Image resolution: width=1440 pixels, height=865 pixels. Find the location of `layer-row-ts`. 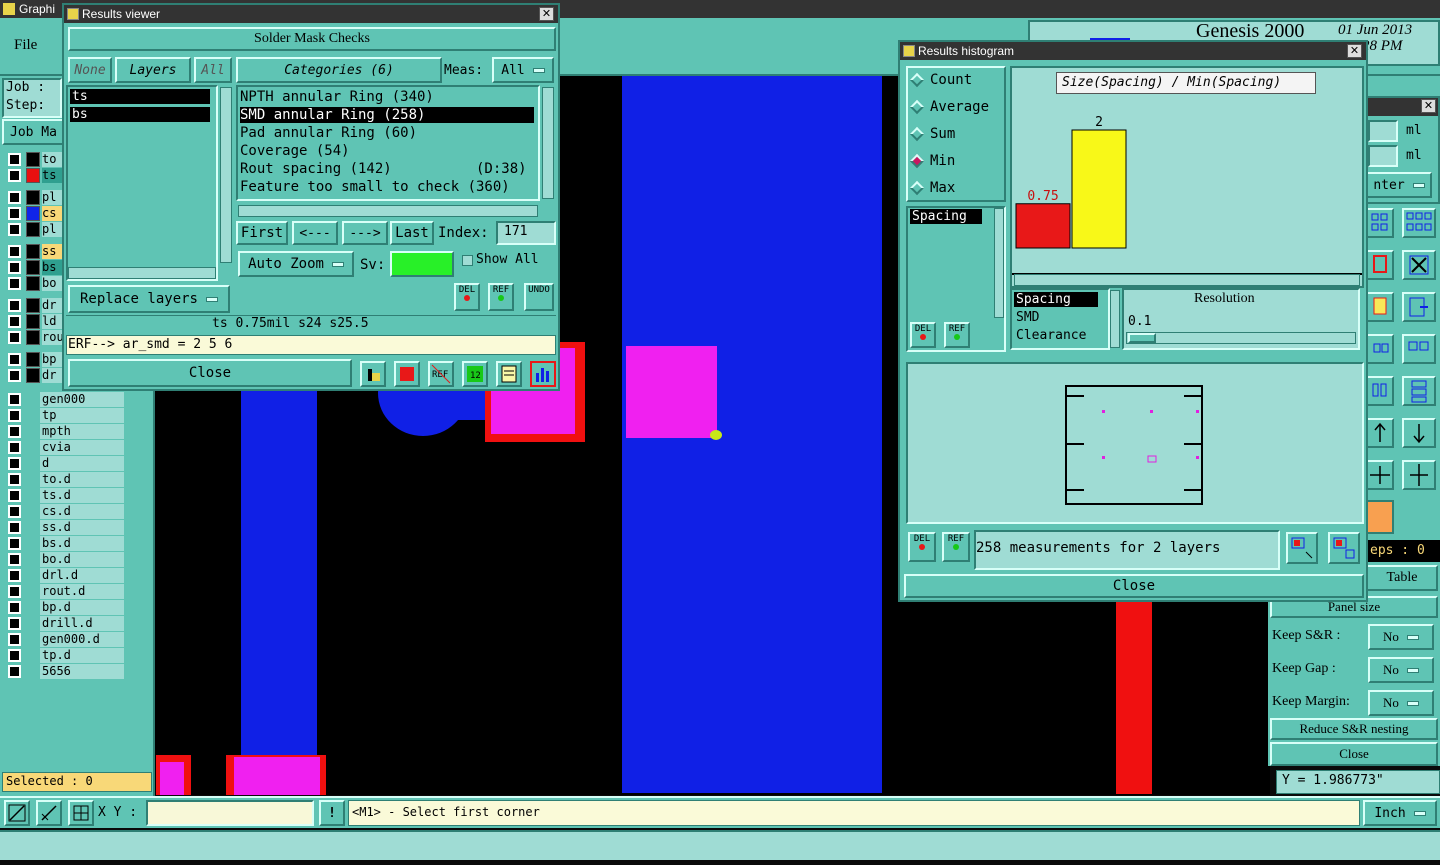

layer-row-ts is located at coordinates (140, 96).